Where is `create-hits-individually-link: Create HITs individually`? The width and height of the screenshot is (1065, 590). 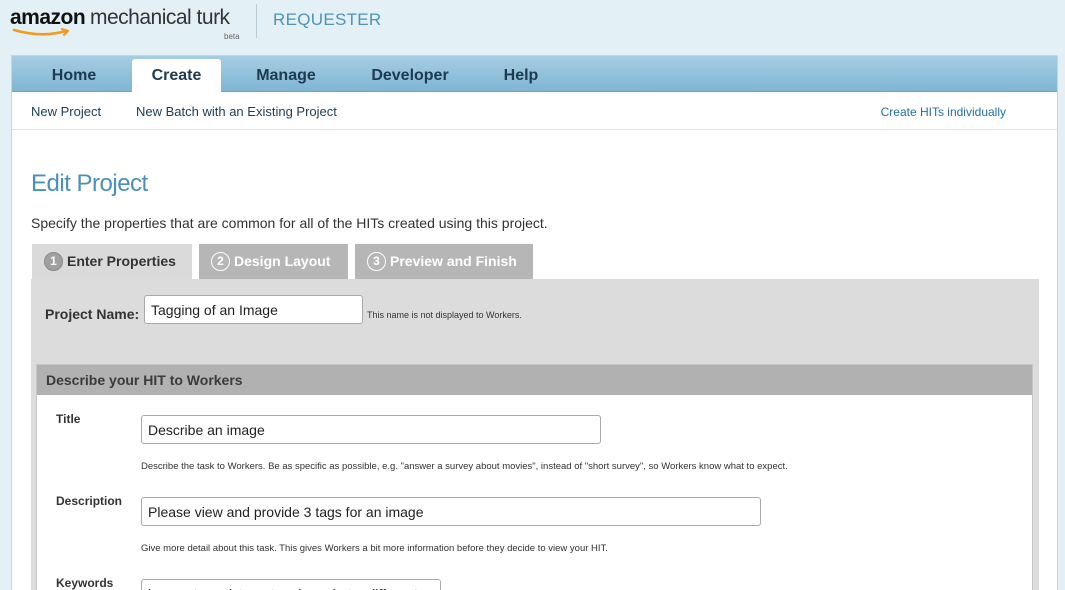
create-hits-individually-link: Create HITs individually is located at coordinates (943, 112).